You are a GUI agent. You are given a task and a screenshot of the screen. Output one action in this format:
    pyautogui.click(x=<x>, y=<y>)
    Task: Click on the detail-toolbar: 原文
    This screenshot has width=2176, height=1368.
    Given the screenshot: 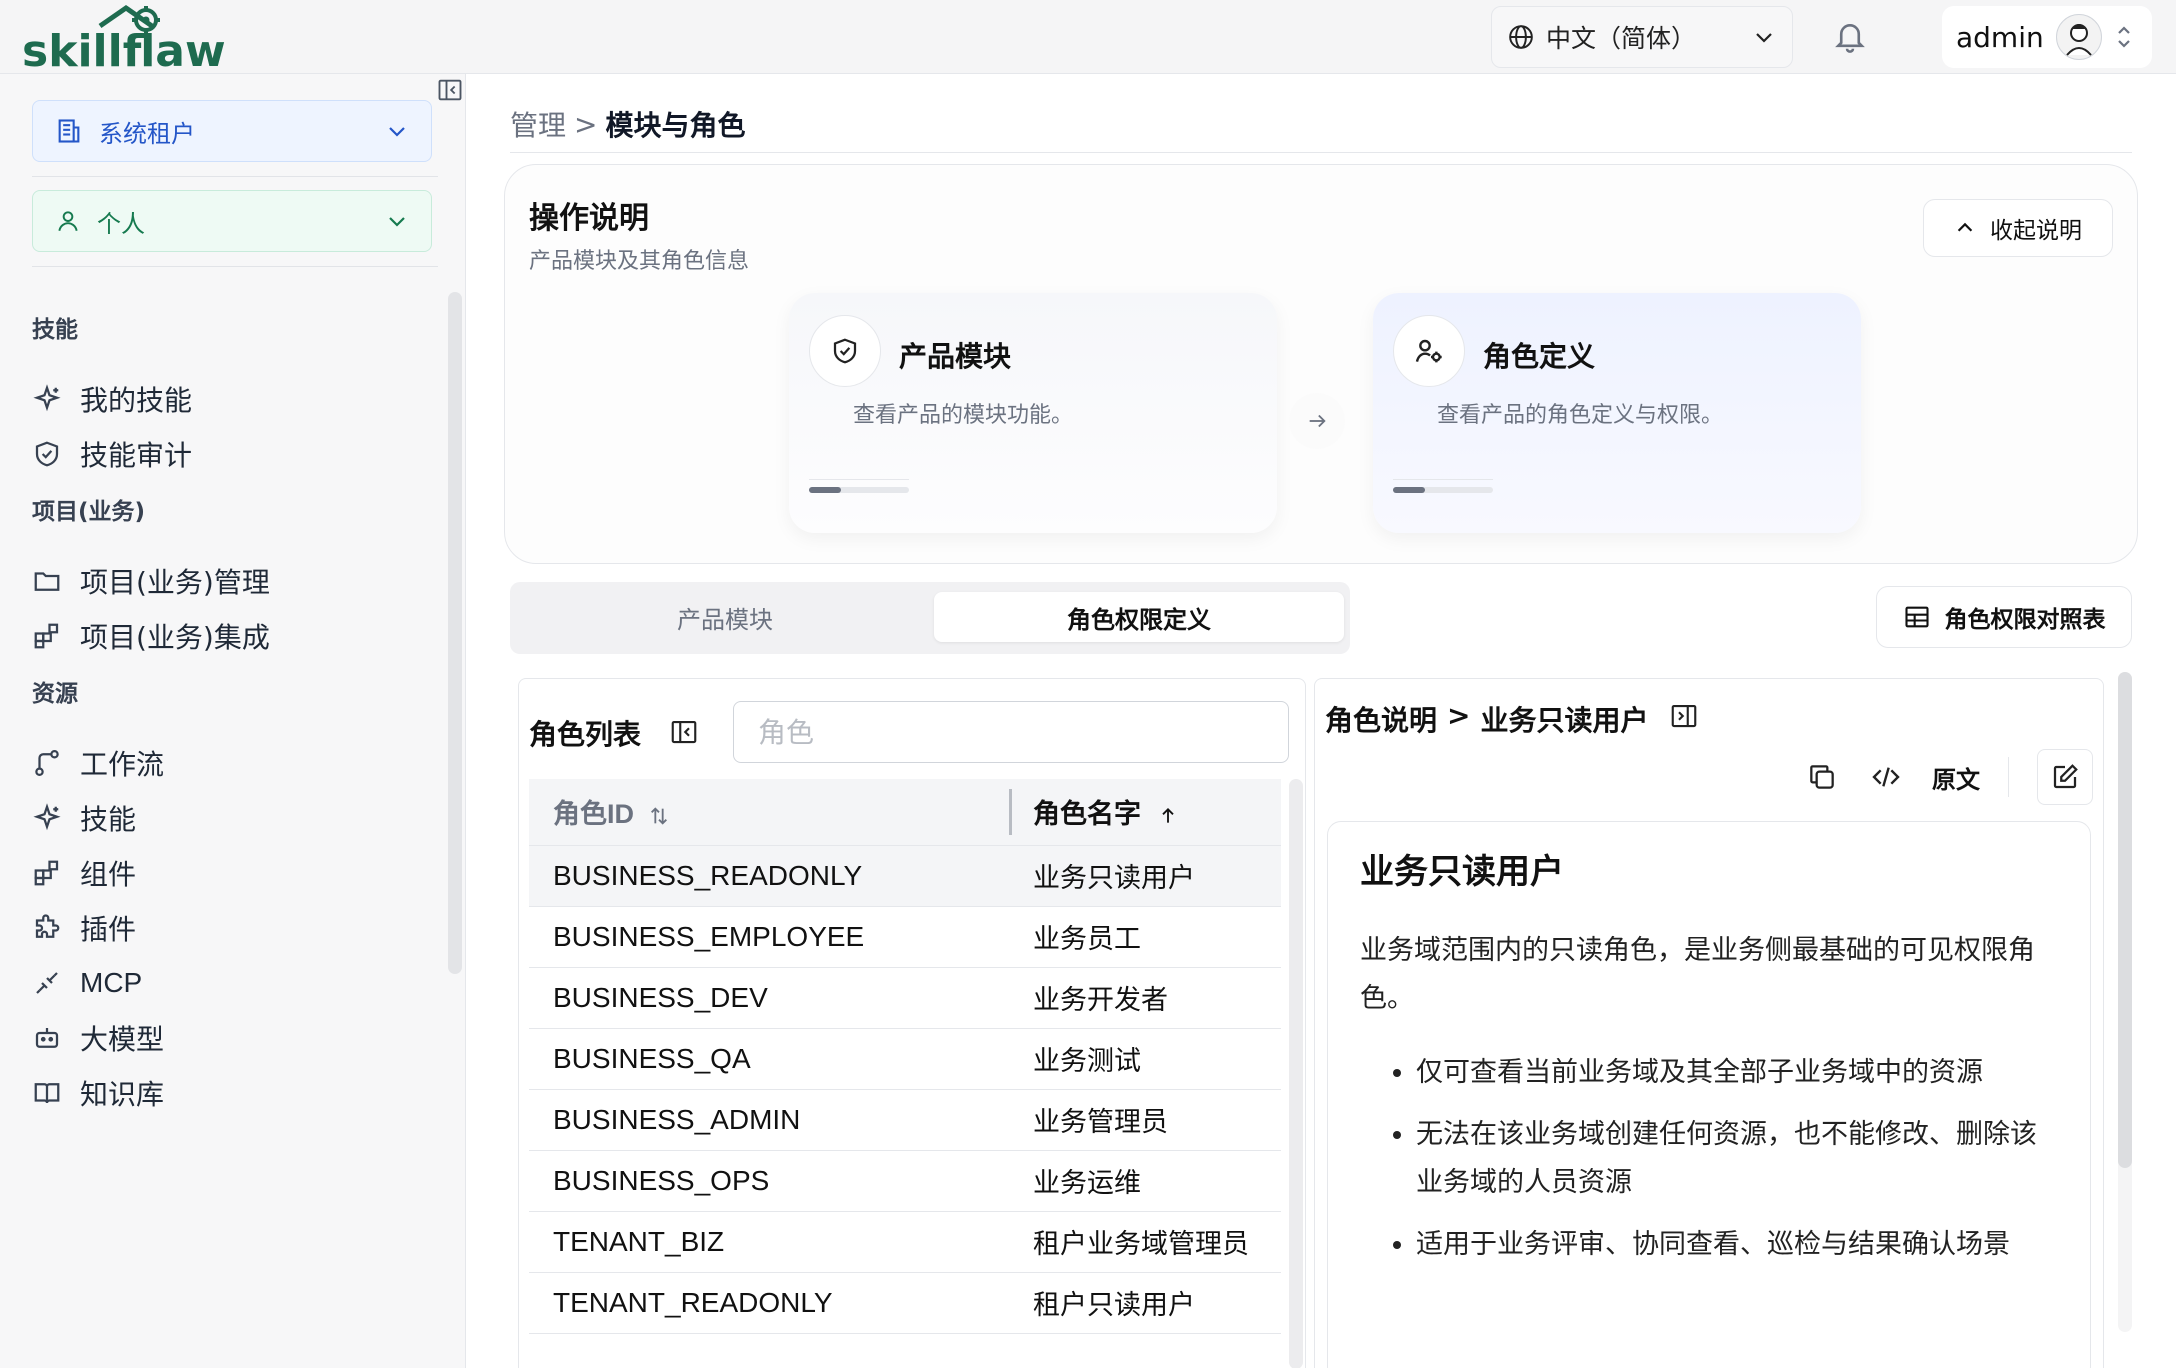 What is the action you would take?
    pyautogui.click(x=1948, y=777)
    